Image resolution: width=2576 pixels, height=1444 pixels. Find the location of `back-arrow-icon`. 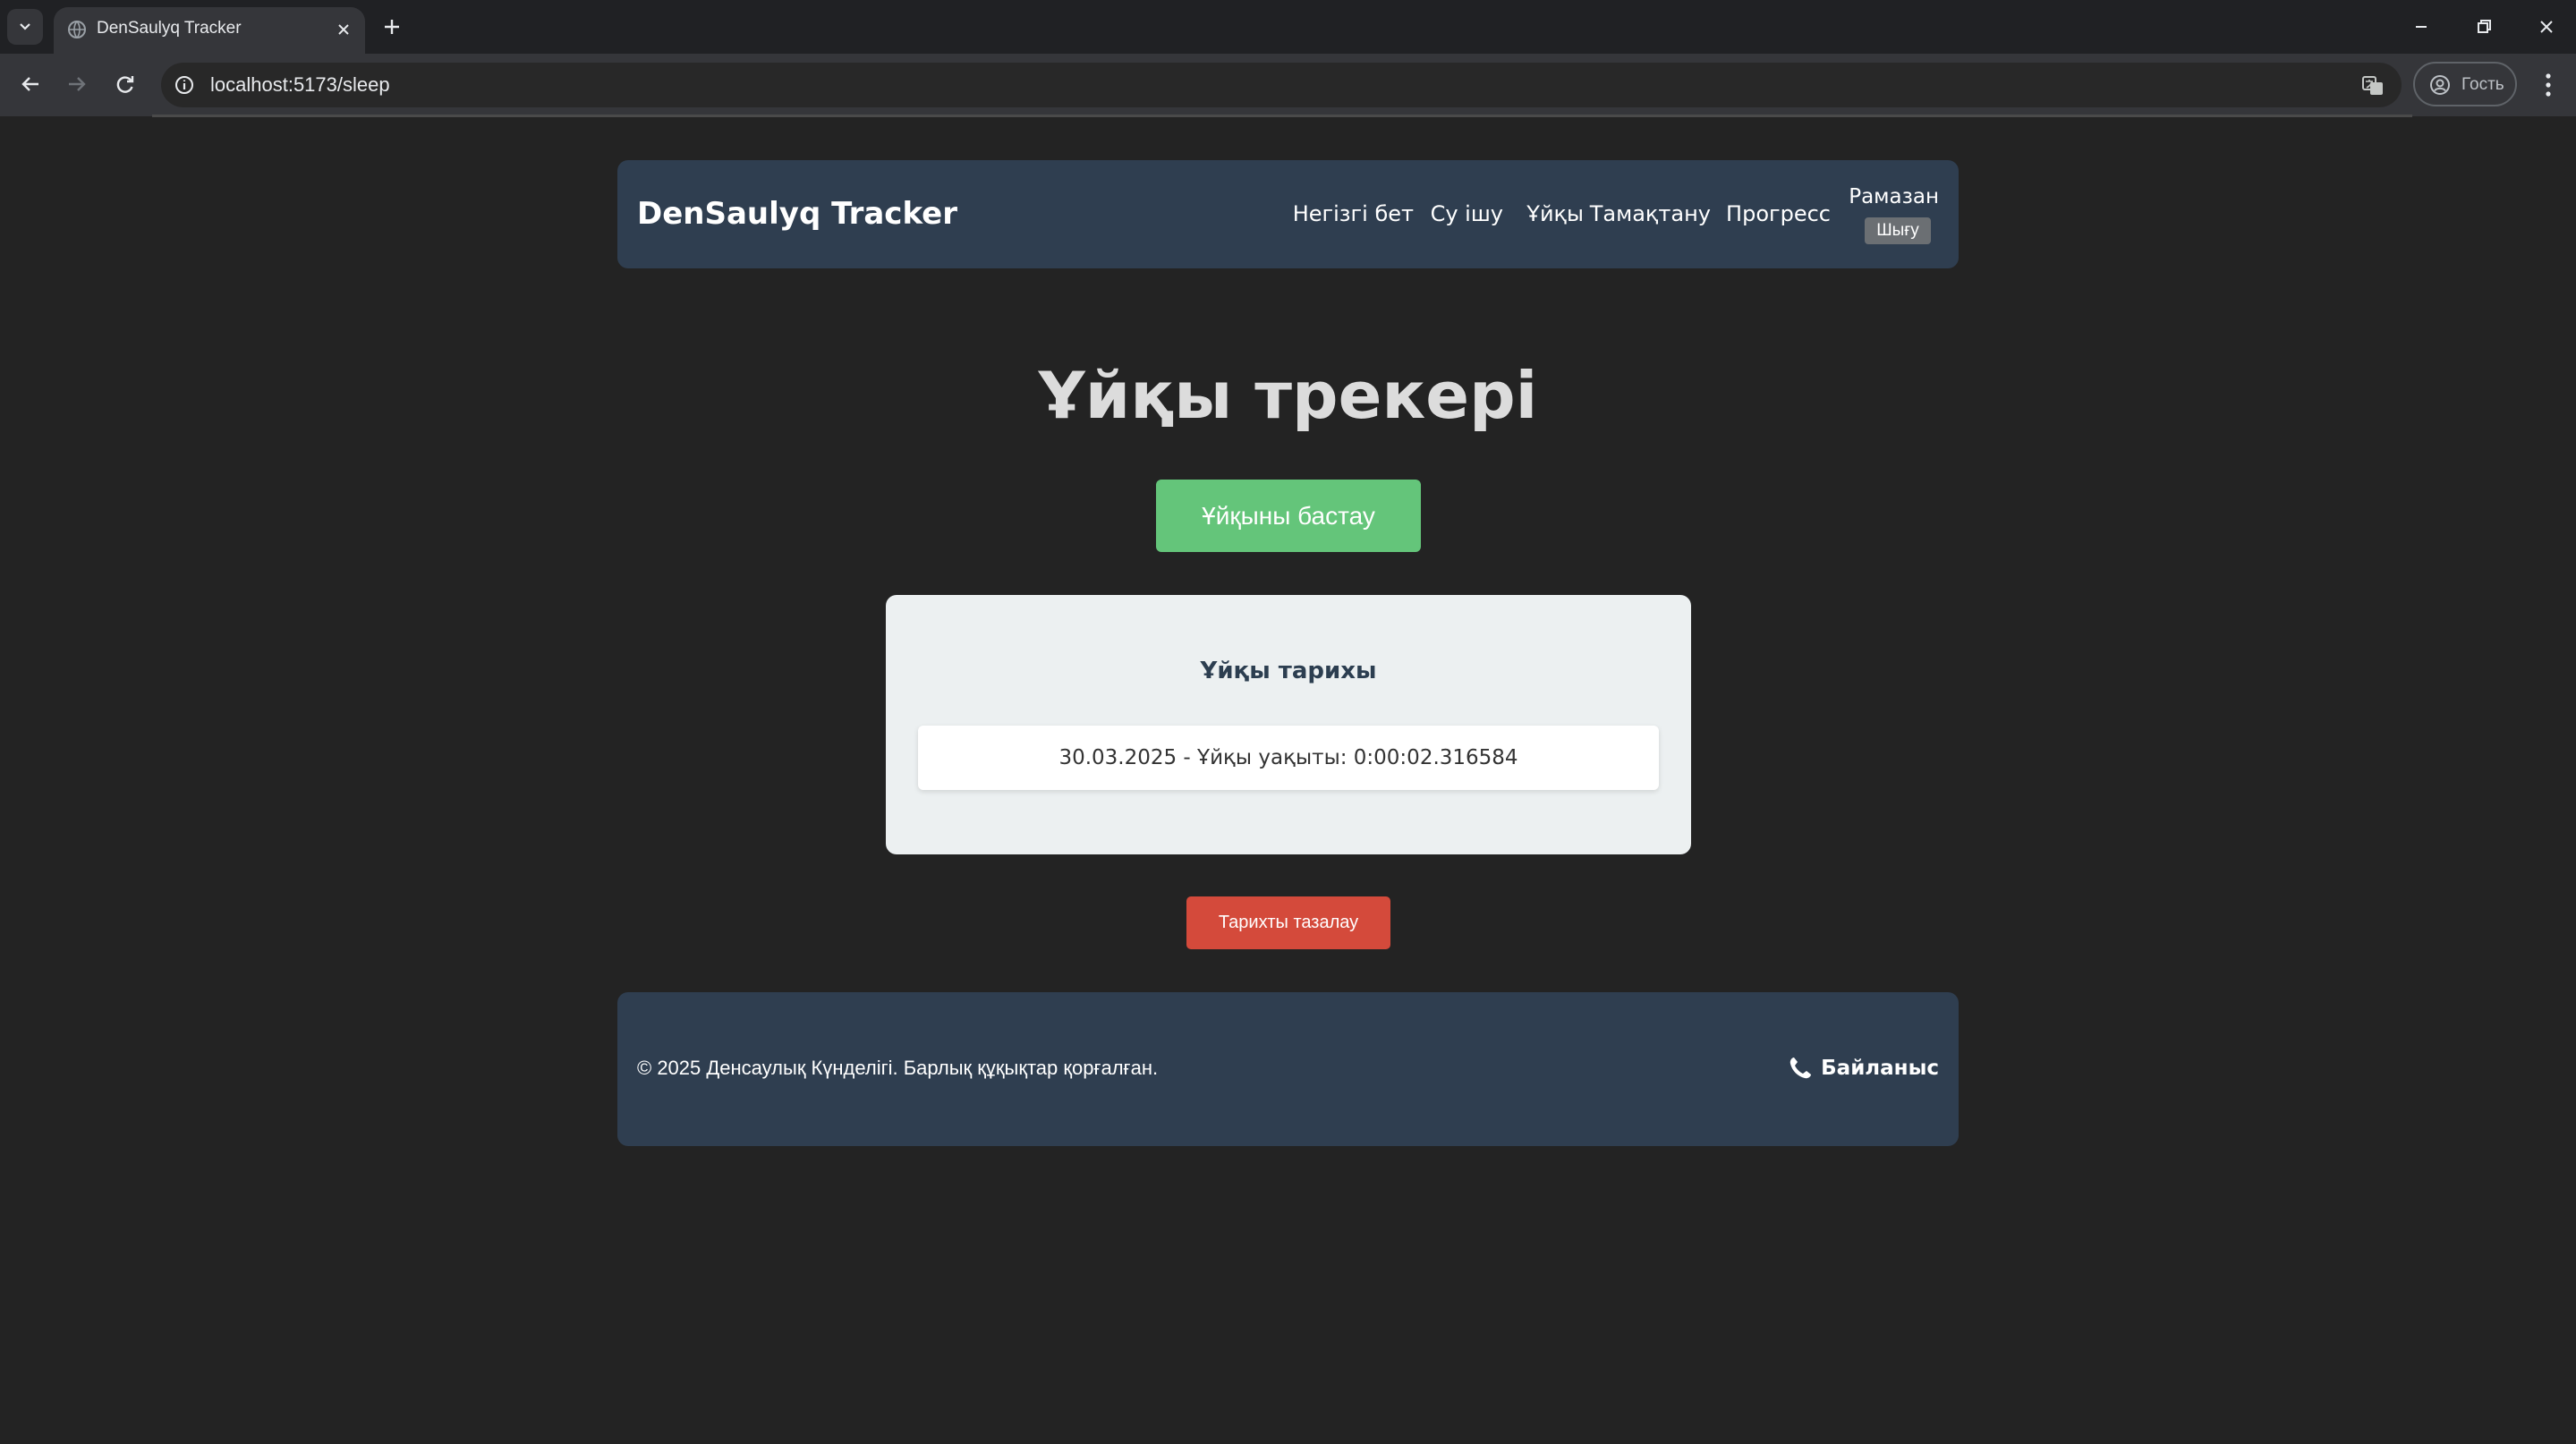

back-arrow-icon is located at coordinates (30, 84).